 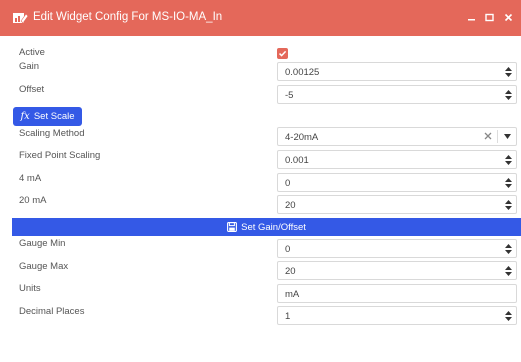 What do you see at coordinates (20, 18) in the screenshot?
I see `chart-widget-icon` at bounding box center [20, 18].